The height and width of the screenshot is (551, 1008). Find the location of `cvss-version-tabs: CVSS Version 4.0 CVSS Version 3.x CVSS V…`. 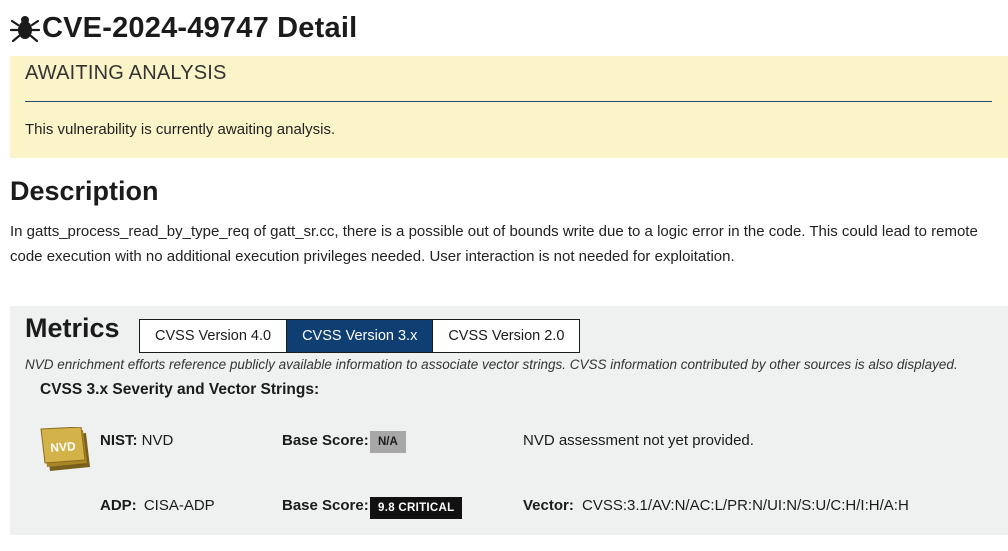

cvss-version-tabs: CVSS Version 4.0 CVSS Version 3.x CVSS V… is located at coordinates (360, 336).